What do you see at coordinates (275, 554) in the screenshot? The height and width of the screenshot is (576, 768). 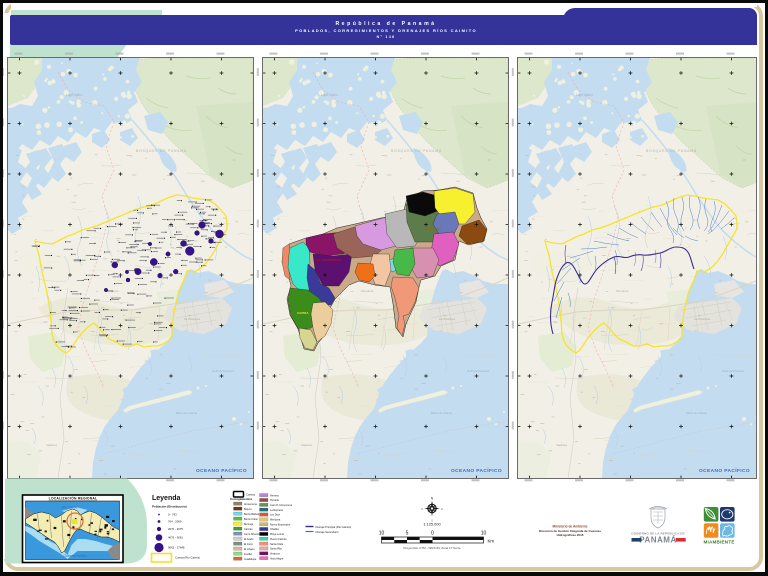 I see `svg-text: Veracruz` at bounding box center [275, 554].